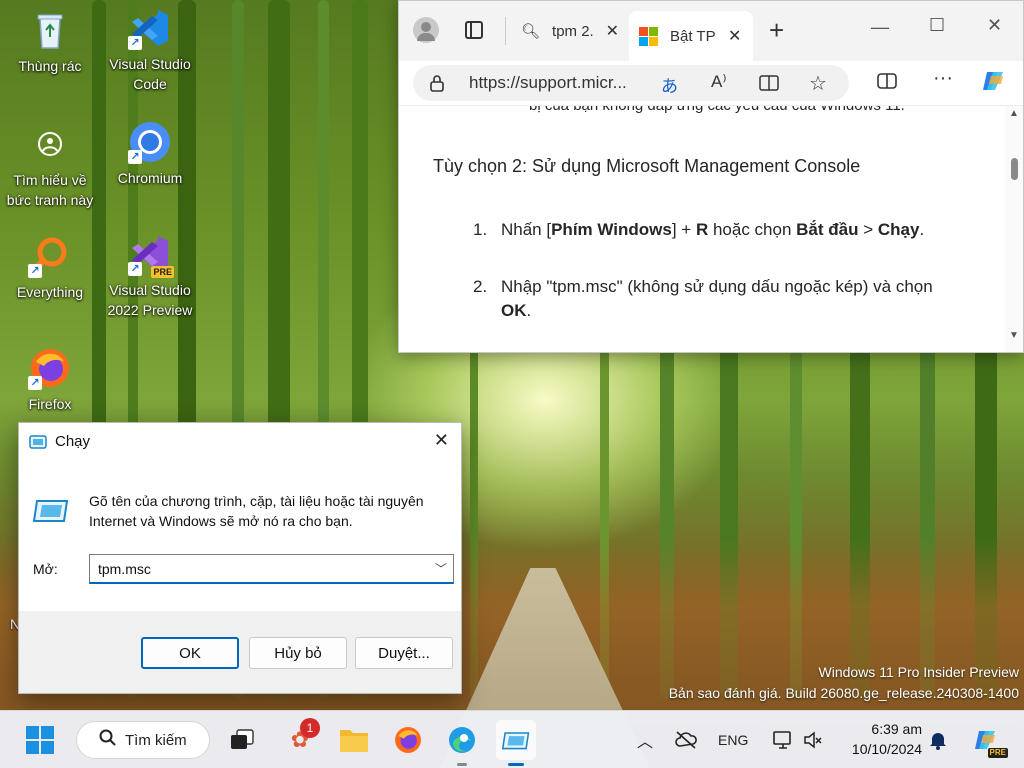  Describe the element at coordinates (570, 31) in the screenshot. I see `tab-tpm-search: 🔍︎ tpm 2.( ✕` at that location.